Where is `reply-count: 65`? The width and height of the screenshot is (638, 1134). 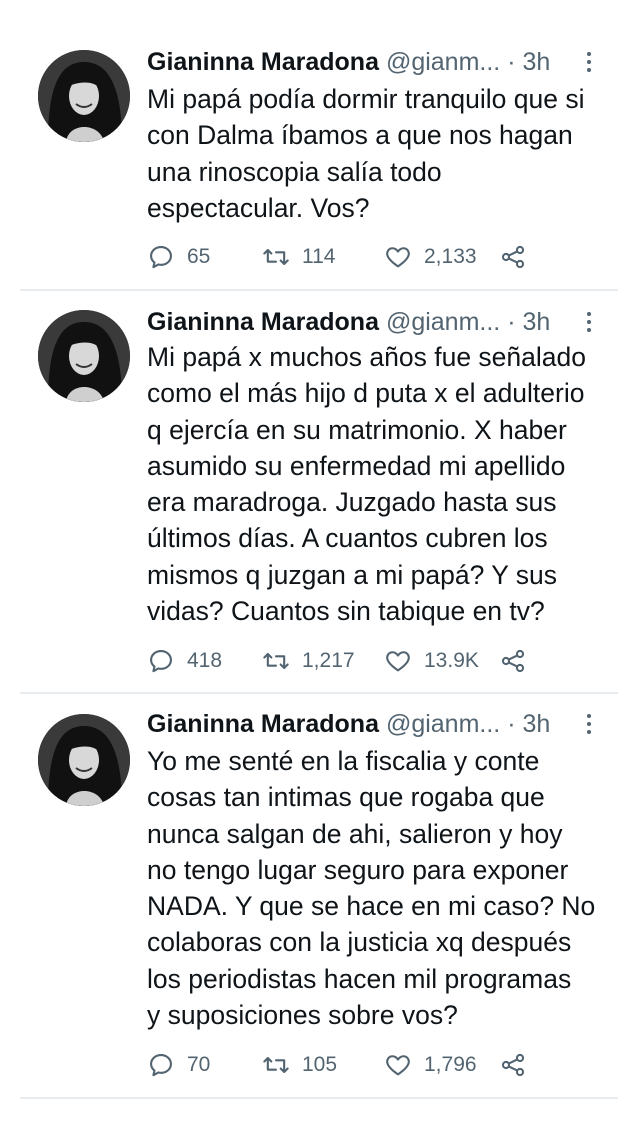
reply-count: 65 is located at coordinates (199, 256).